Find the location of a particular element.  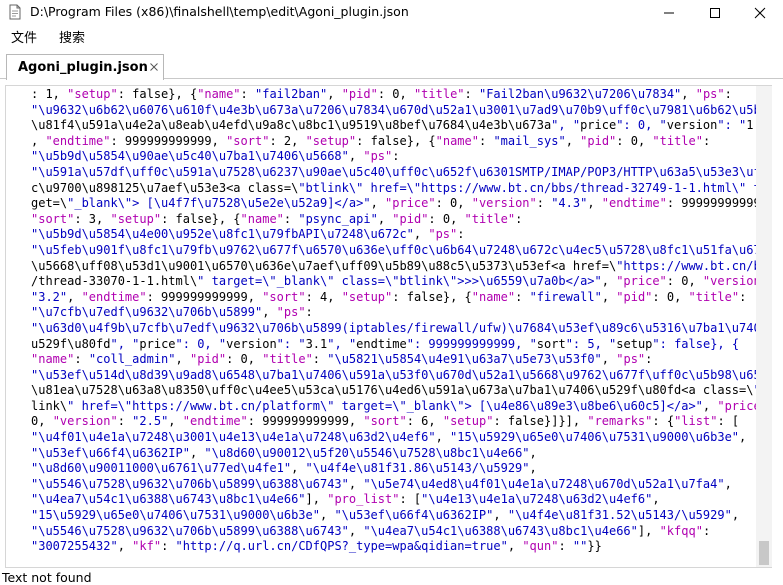

vertical-scrollbar is located at coordinates (764, 326).